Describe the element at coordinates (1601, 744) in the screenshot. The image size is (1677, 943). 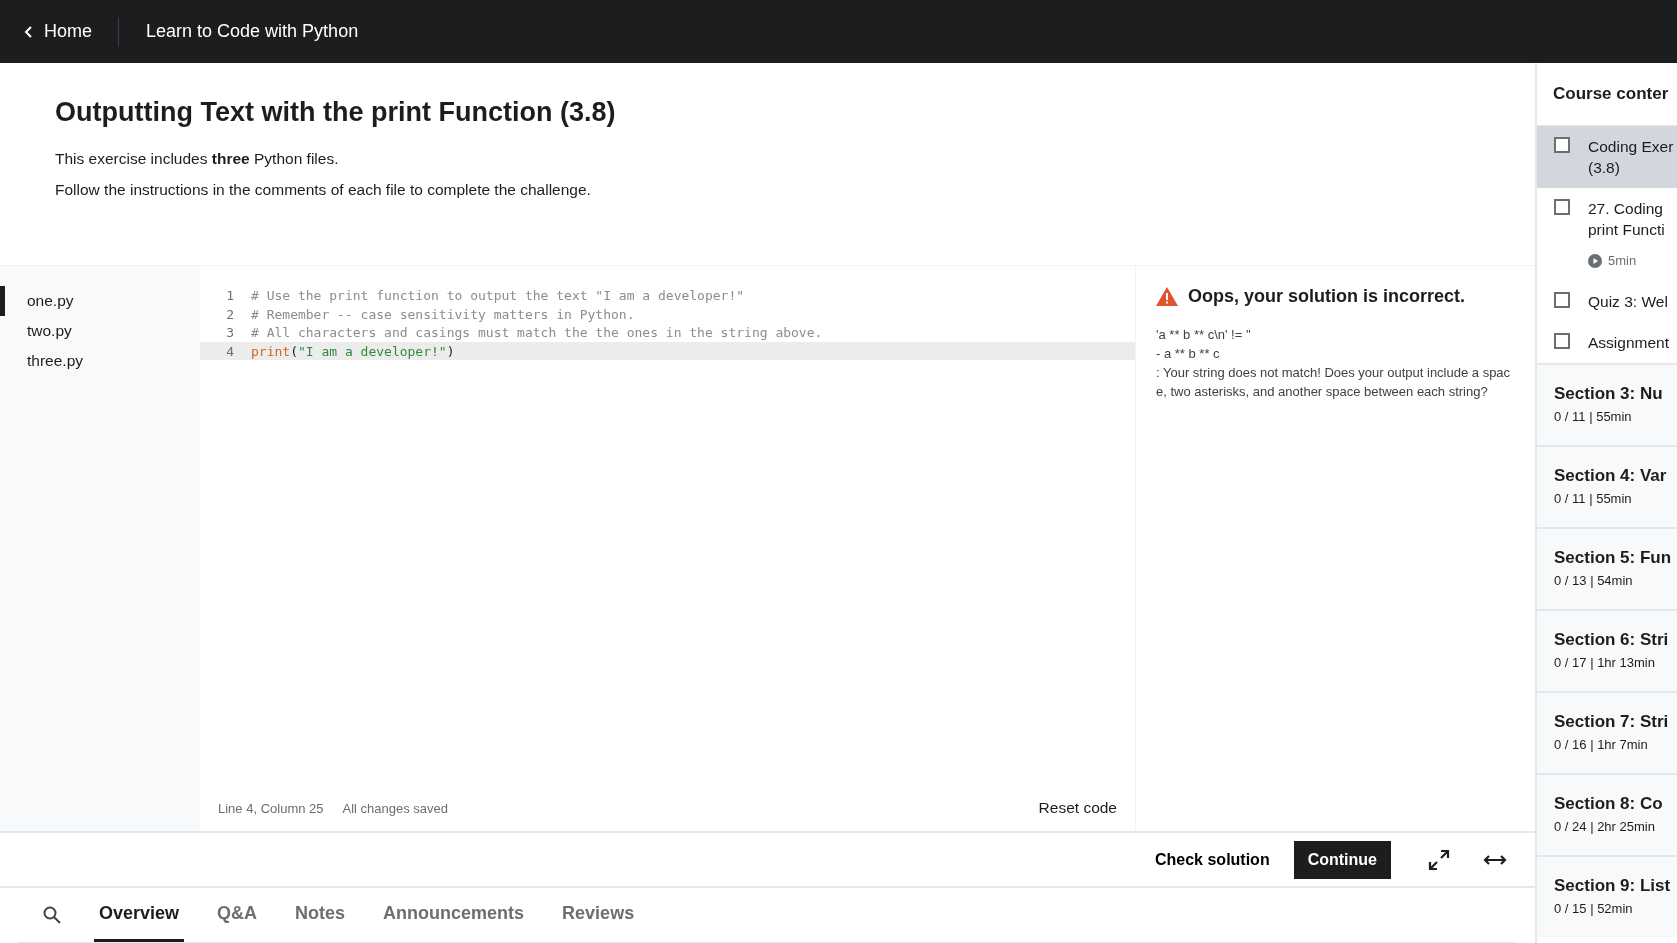
I see `section-meta: 0 / 16 | 1hr 7min` at that location.